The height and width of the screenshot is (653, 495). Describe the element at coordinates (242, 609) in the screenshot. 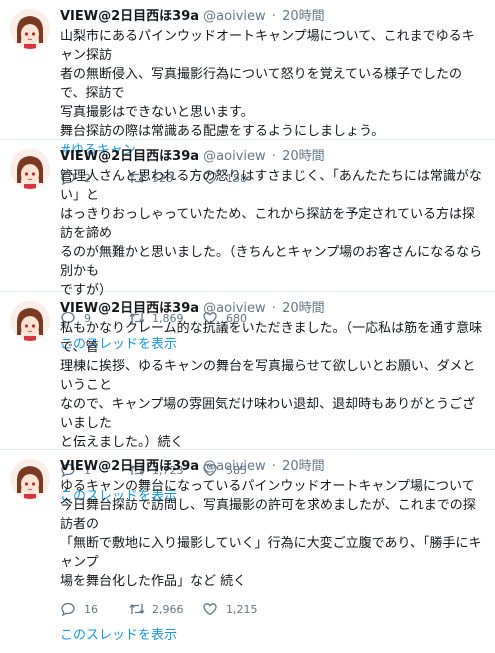

I see `like-count: 1,215` at that location.